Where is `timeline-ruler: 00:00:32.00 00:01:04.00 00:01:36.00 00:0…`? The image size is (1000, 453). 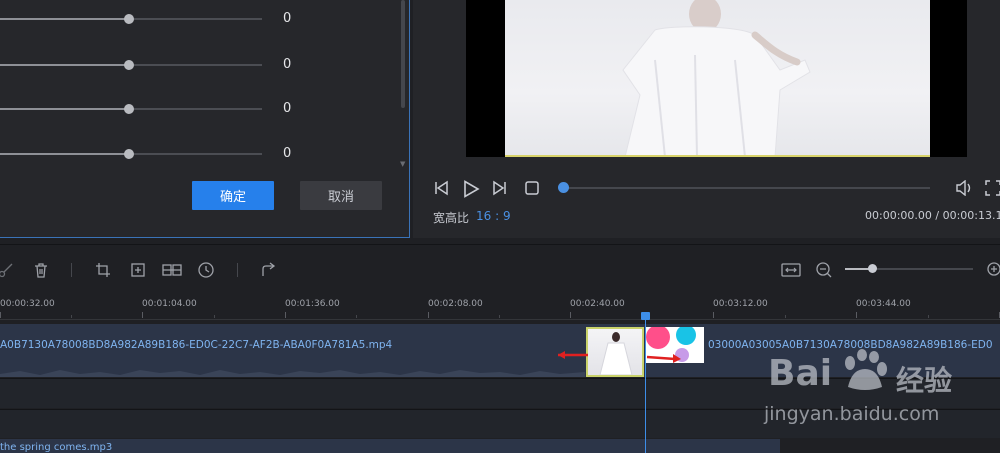 timeline-ruler: 00:00:32.00 00:01:04.00 00:01:36.00 00:0… is located at coordinates (500, 307).